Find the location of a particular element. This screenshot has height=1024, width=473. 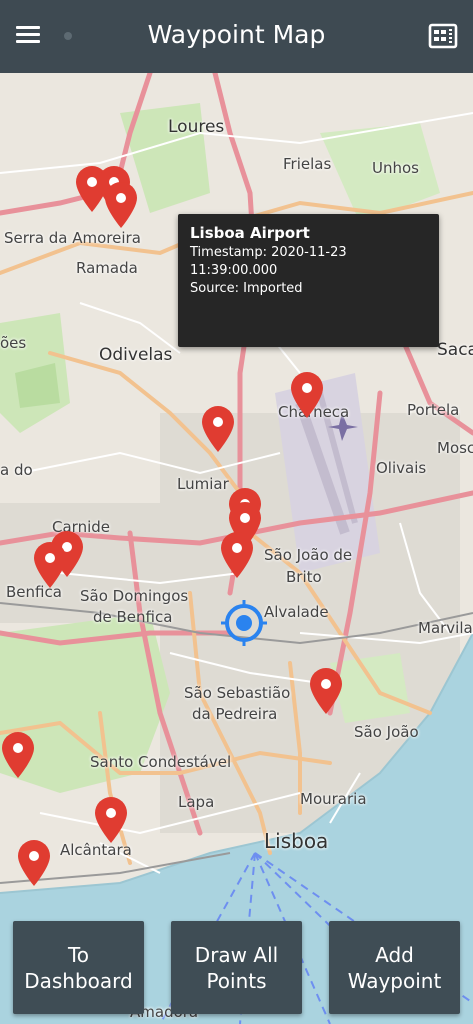

place-label: ões is located at coordinates (13, 343).